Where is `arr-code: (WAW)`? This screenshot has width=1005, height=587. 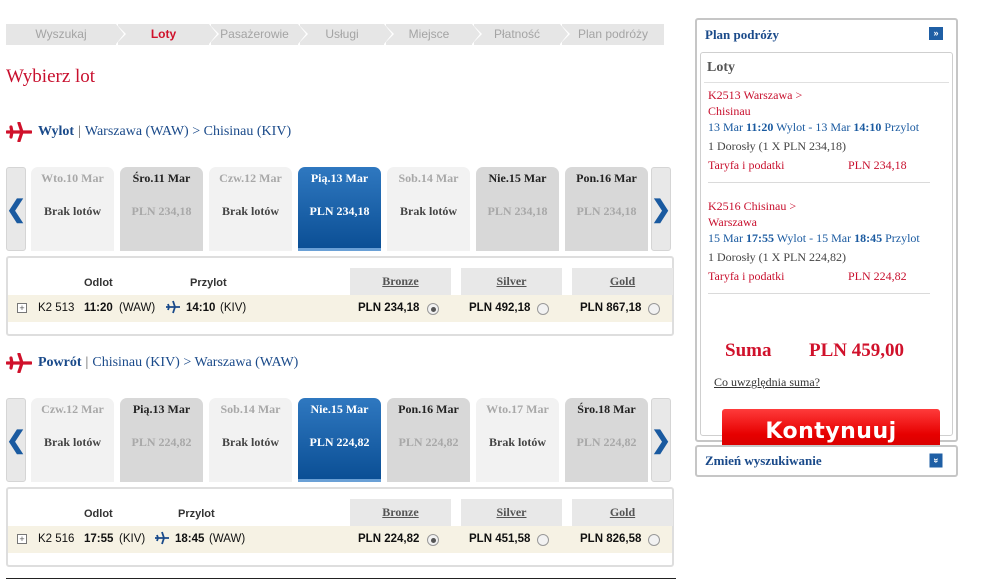 arr-code: (WAW) is located at coordinates (227, 539).